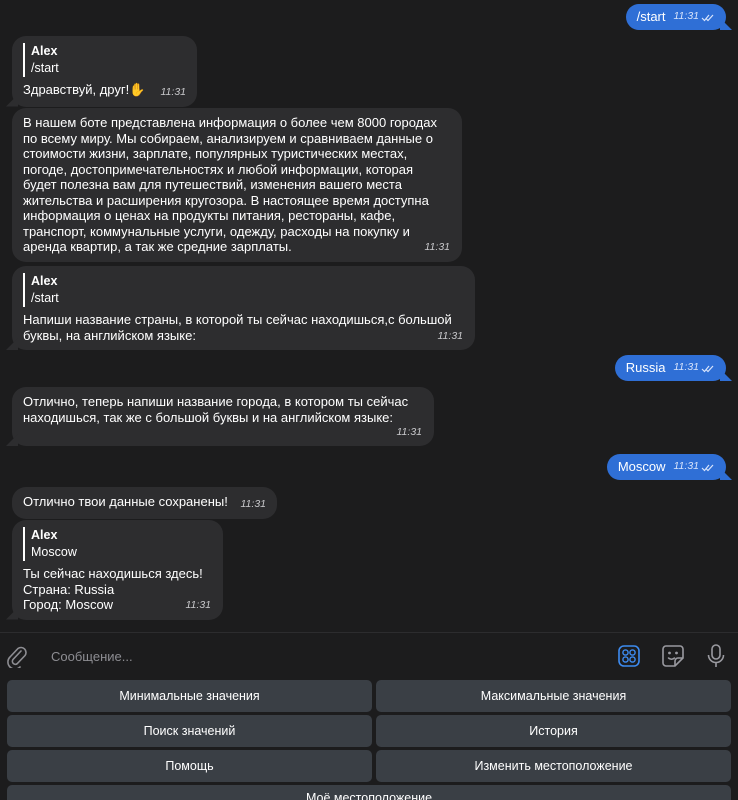 Image resolution: width=738 pixels, height=800 pixels. Describe the element at coordinates (17, 656) in the screenshot. I see `paperclip-icon` at that location.